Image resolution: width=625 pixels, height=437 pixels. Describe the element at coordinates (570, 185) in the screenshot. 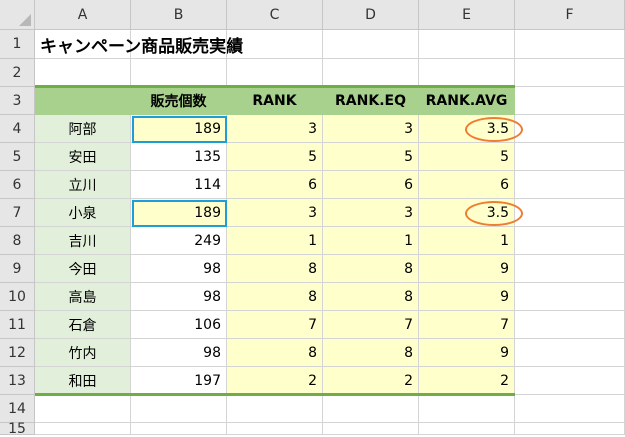

I see `cell-f6` at that location.